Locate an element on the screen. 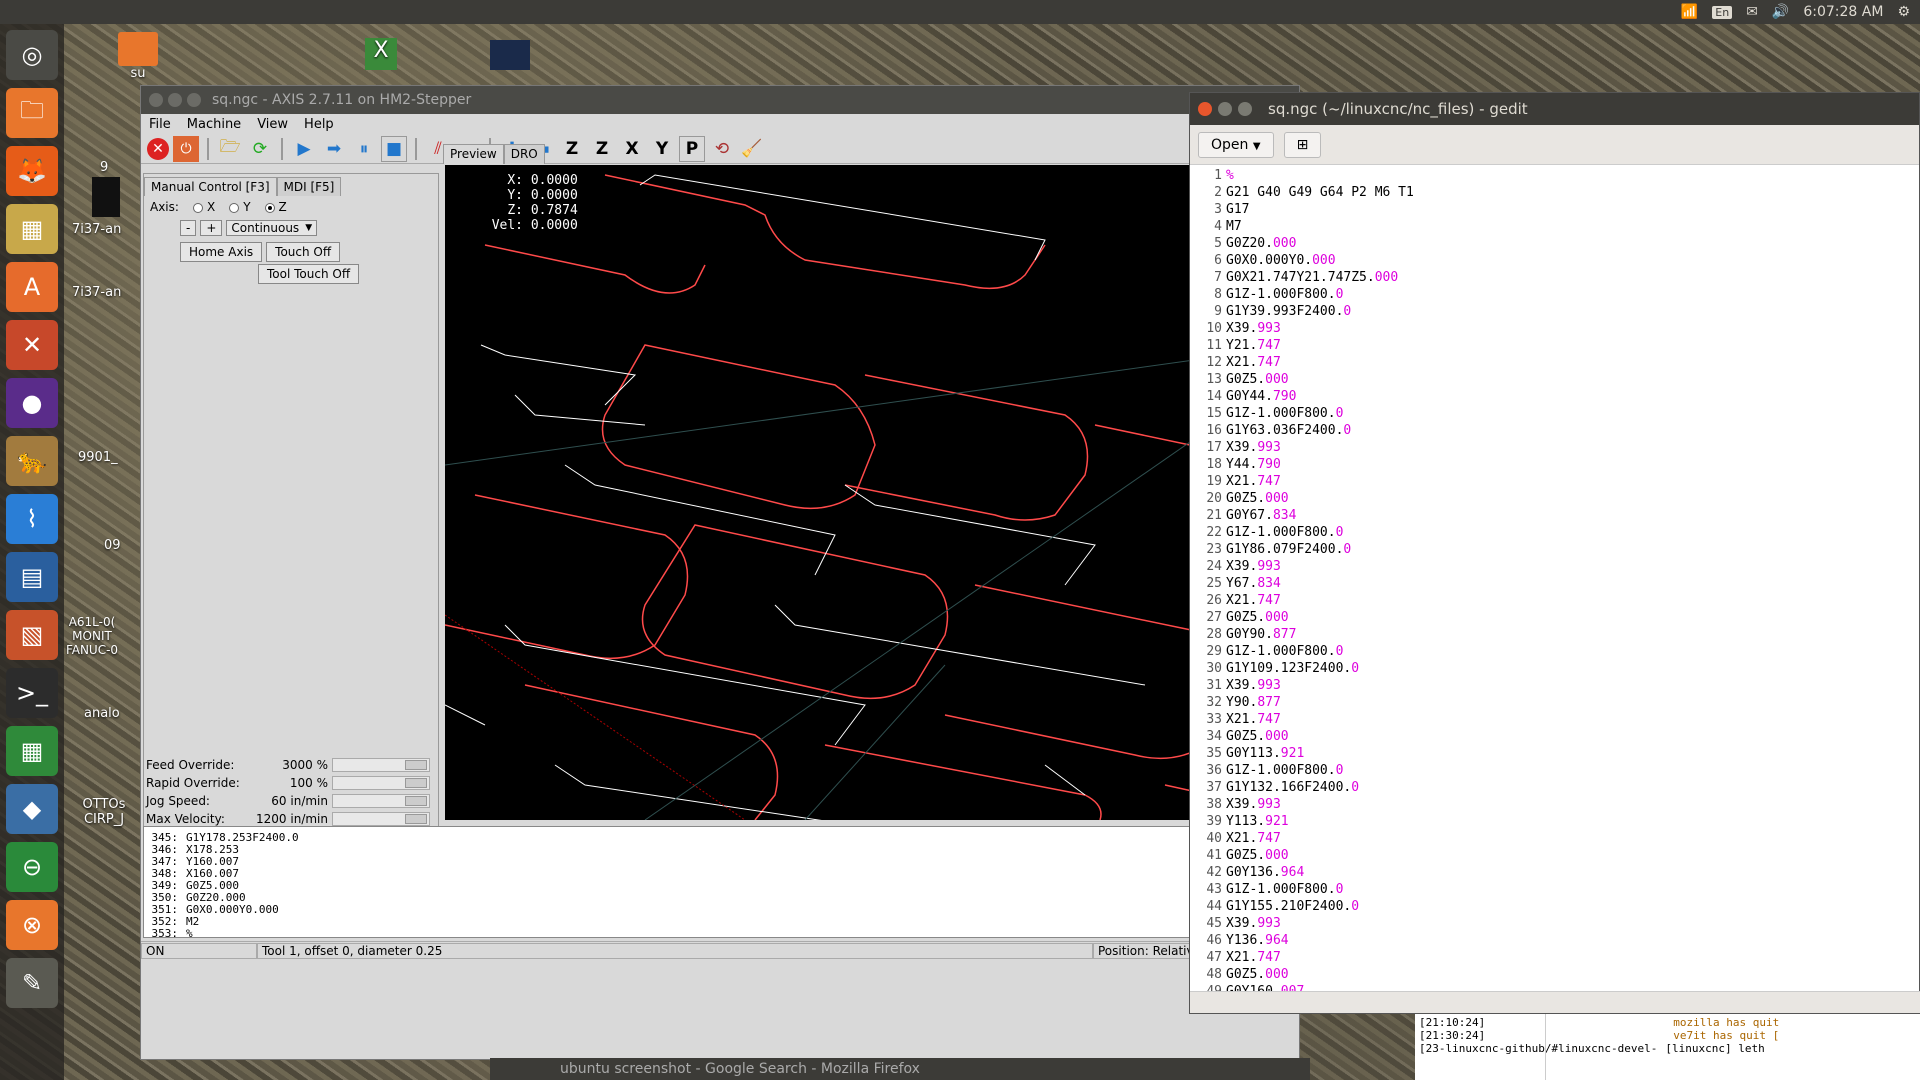 The height and width of the screenshot is (1080, 1920). editor-line: 24 X39.993 is located at coordinates (1243, 566).